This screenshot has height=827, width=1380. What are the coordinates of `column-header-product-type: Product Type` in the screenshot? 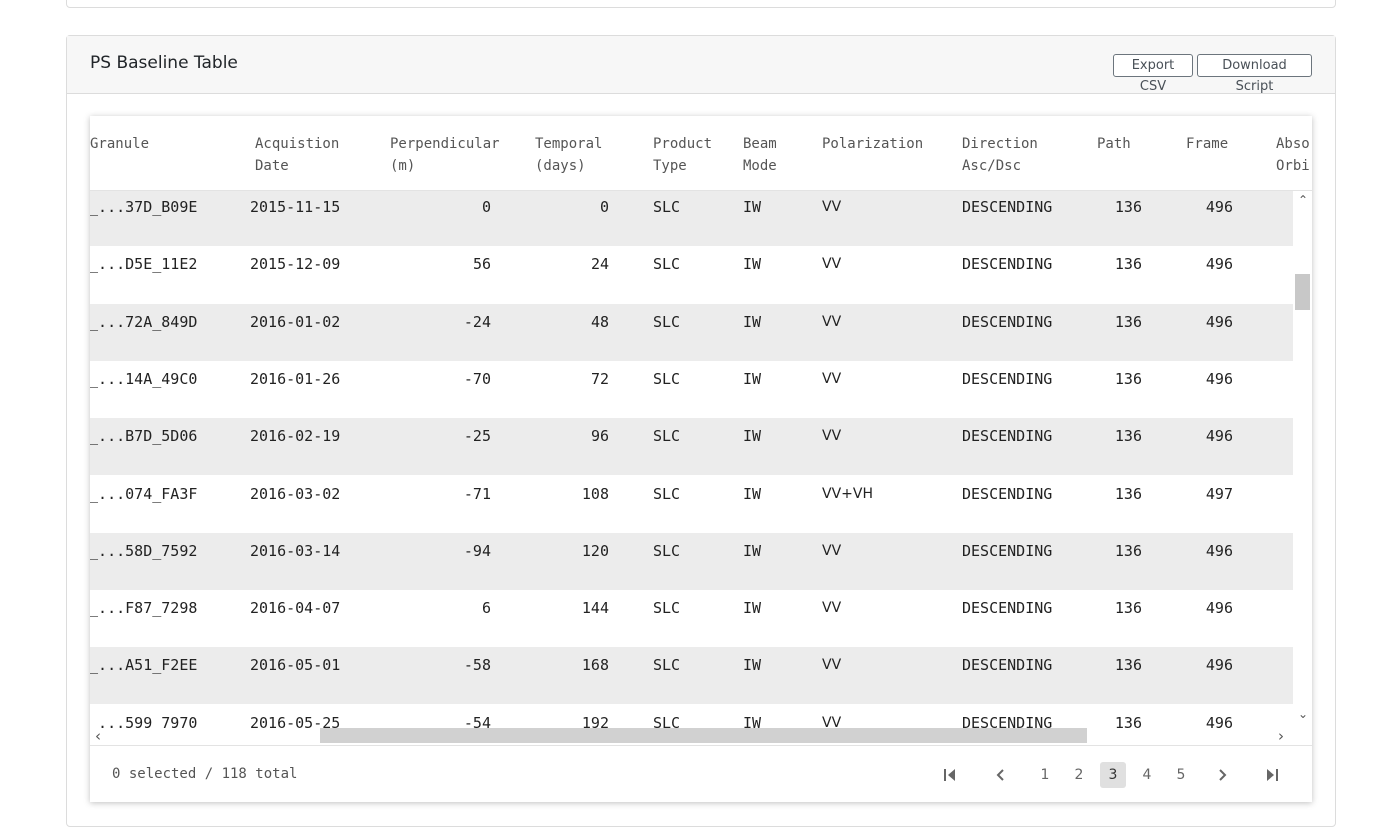 It's located at (682, 155).